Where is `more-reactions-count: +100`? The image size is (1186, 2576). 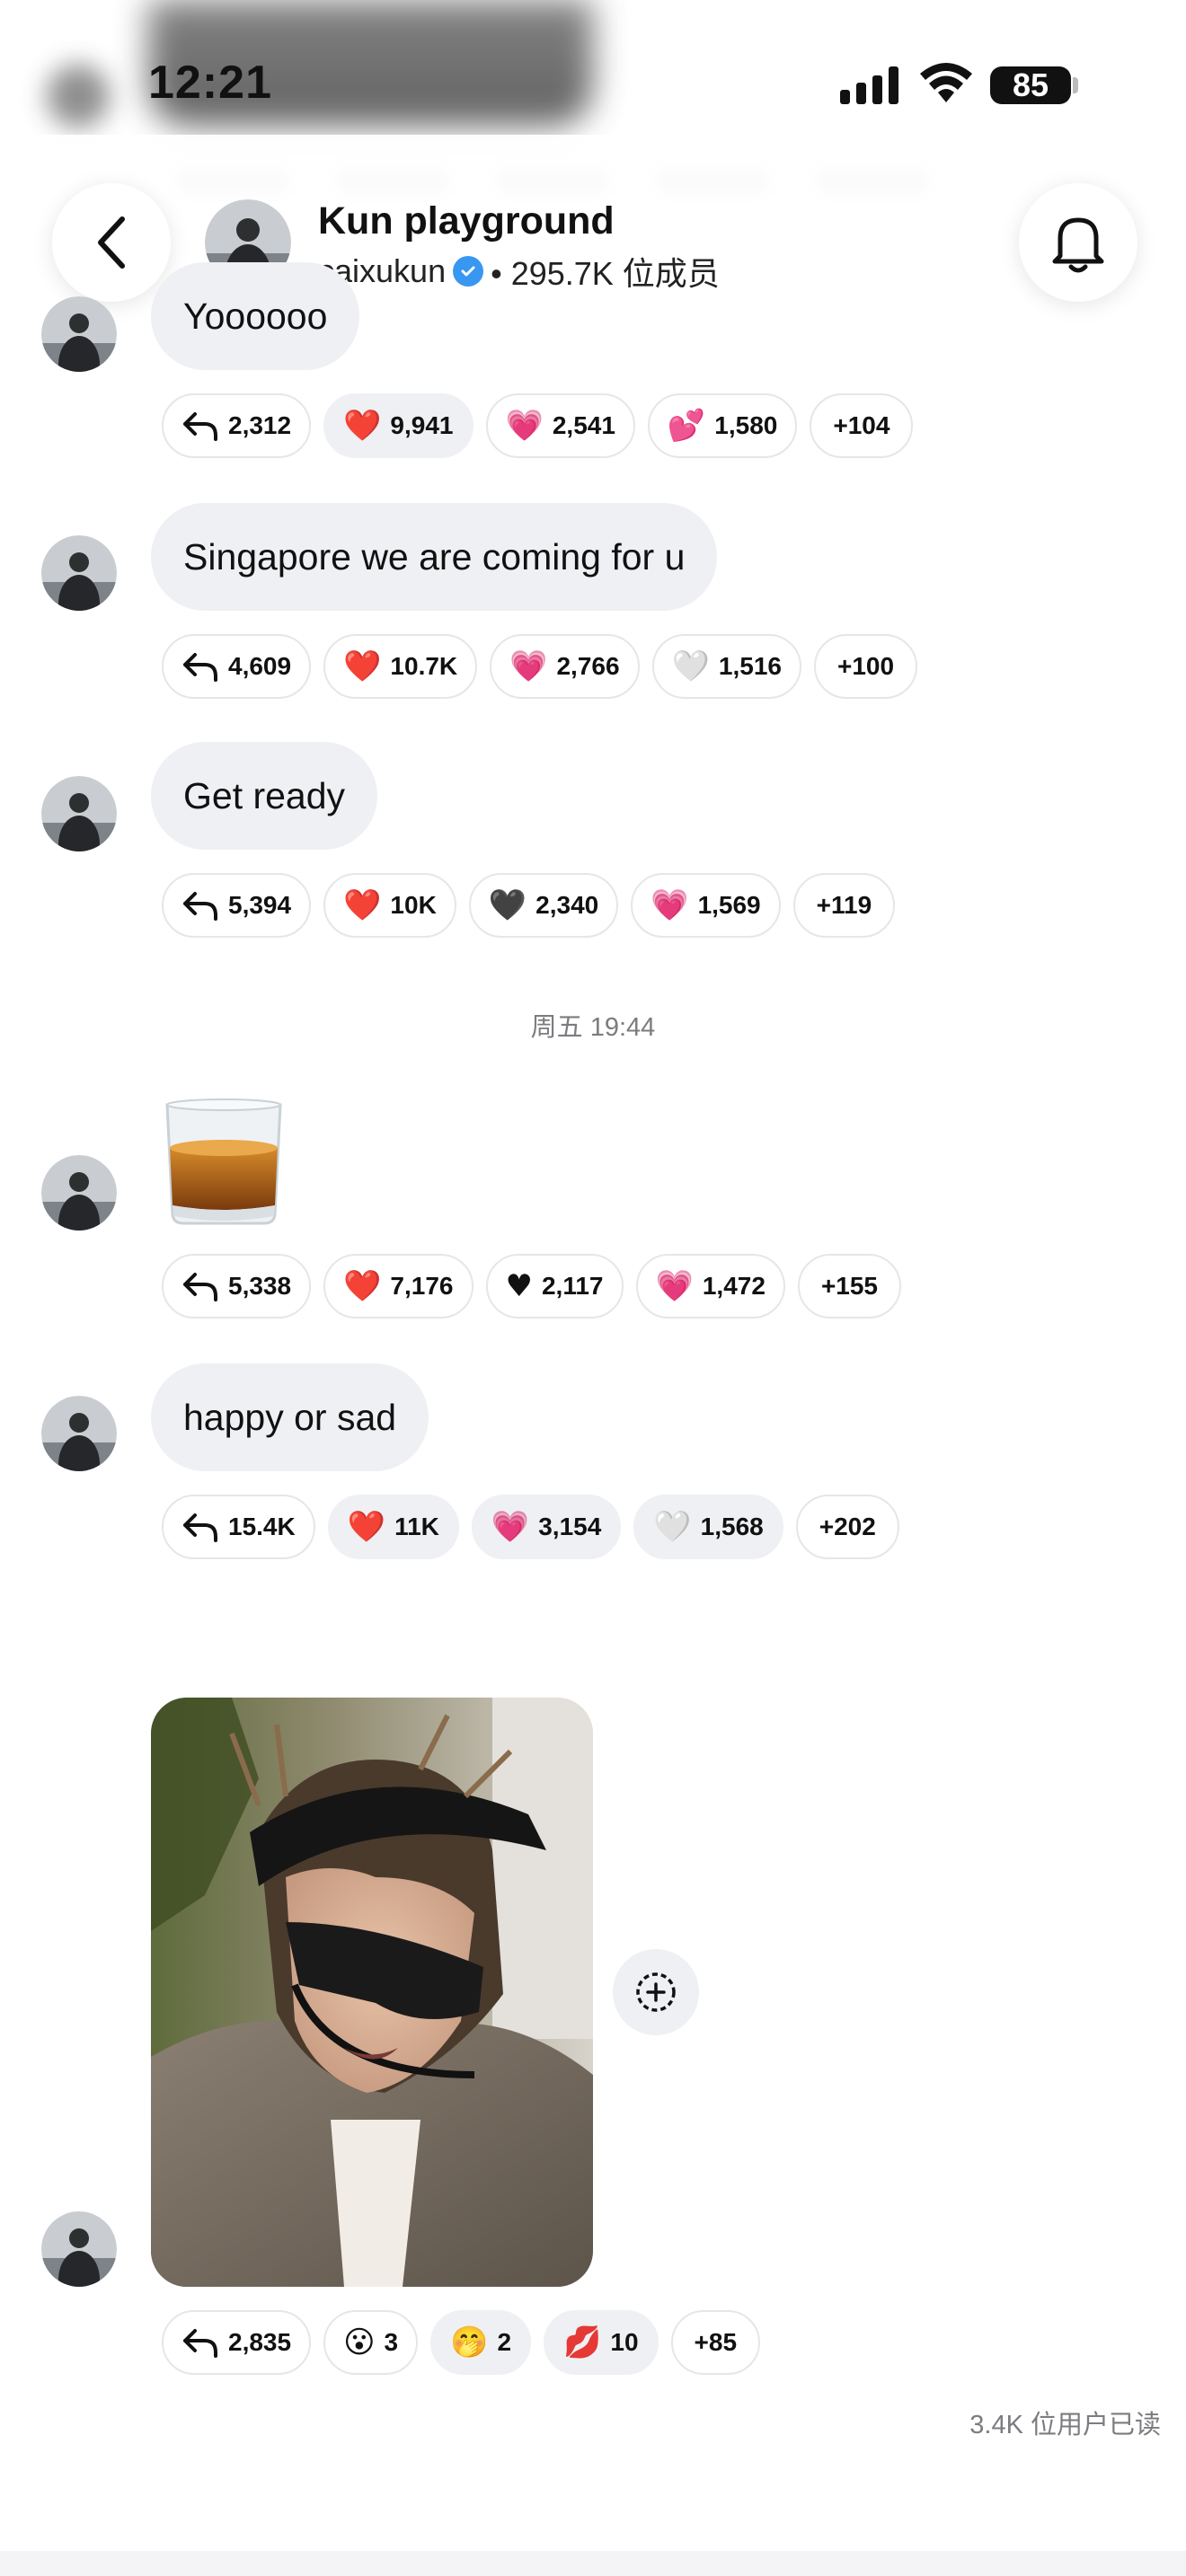 more-reactions-count: +100 is located at coordinates (865, 666).